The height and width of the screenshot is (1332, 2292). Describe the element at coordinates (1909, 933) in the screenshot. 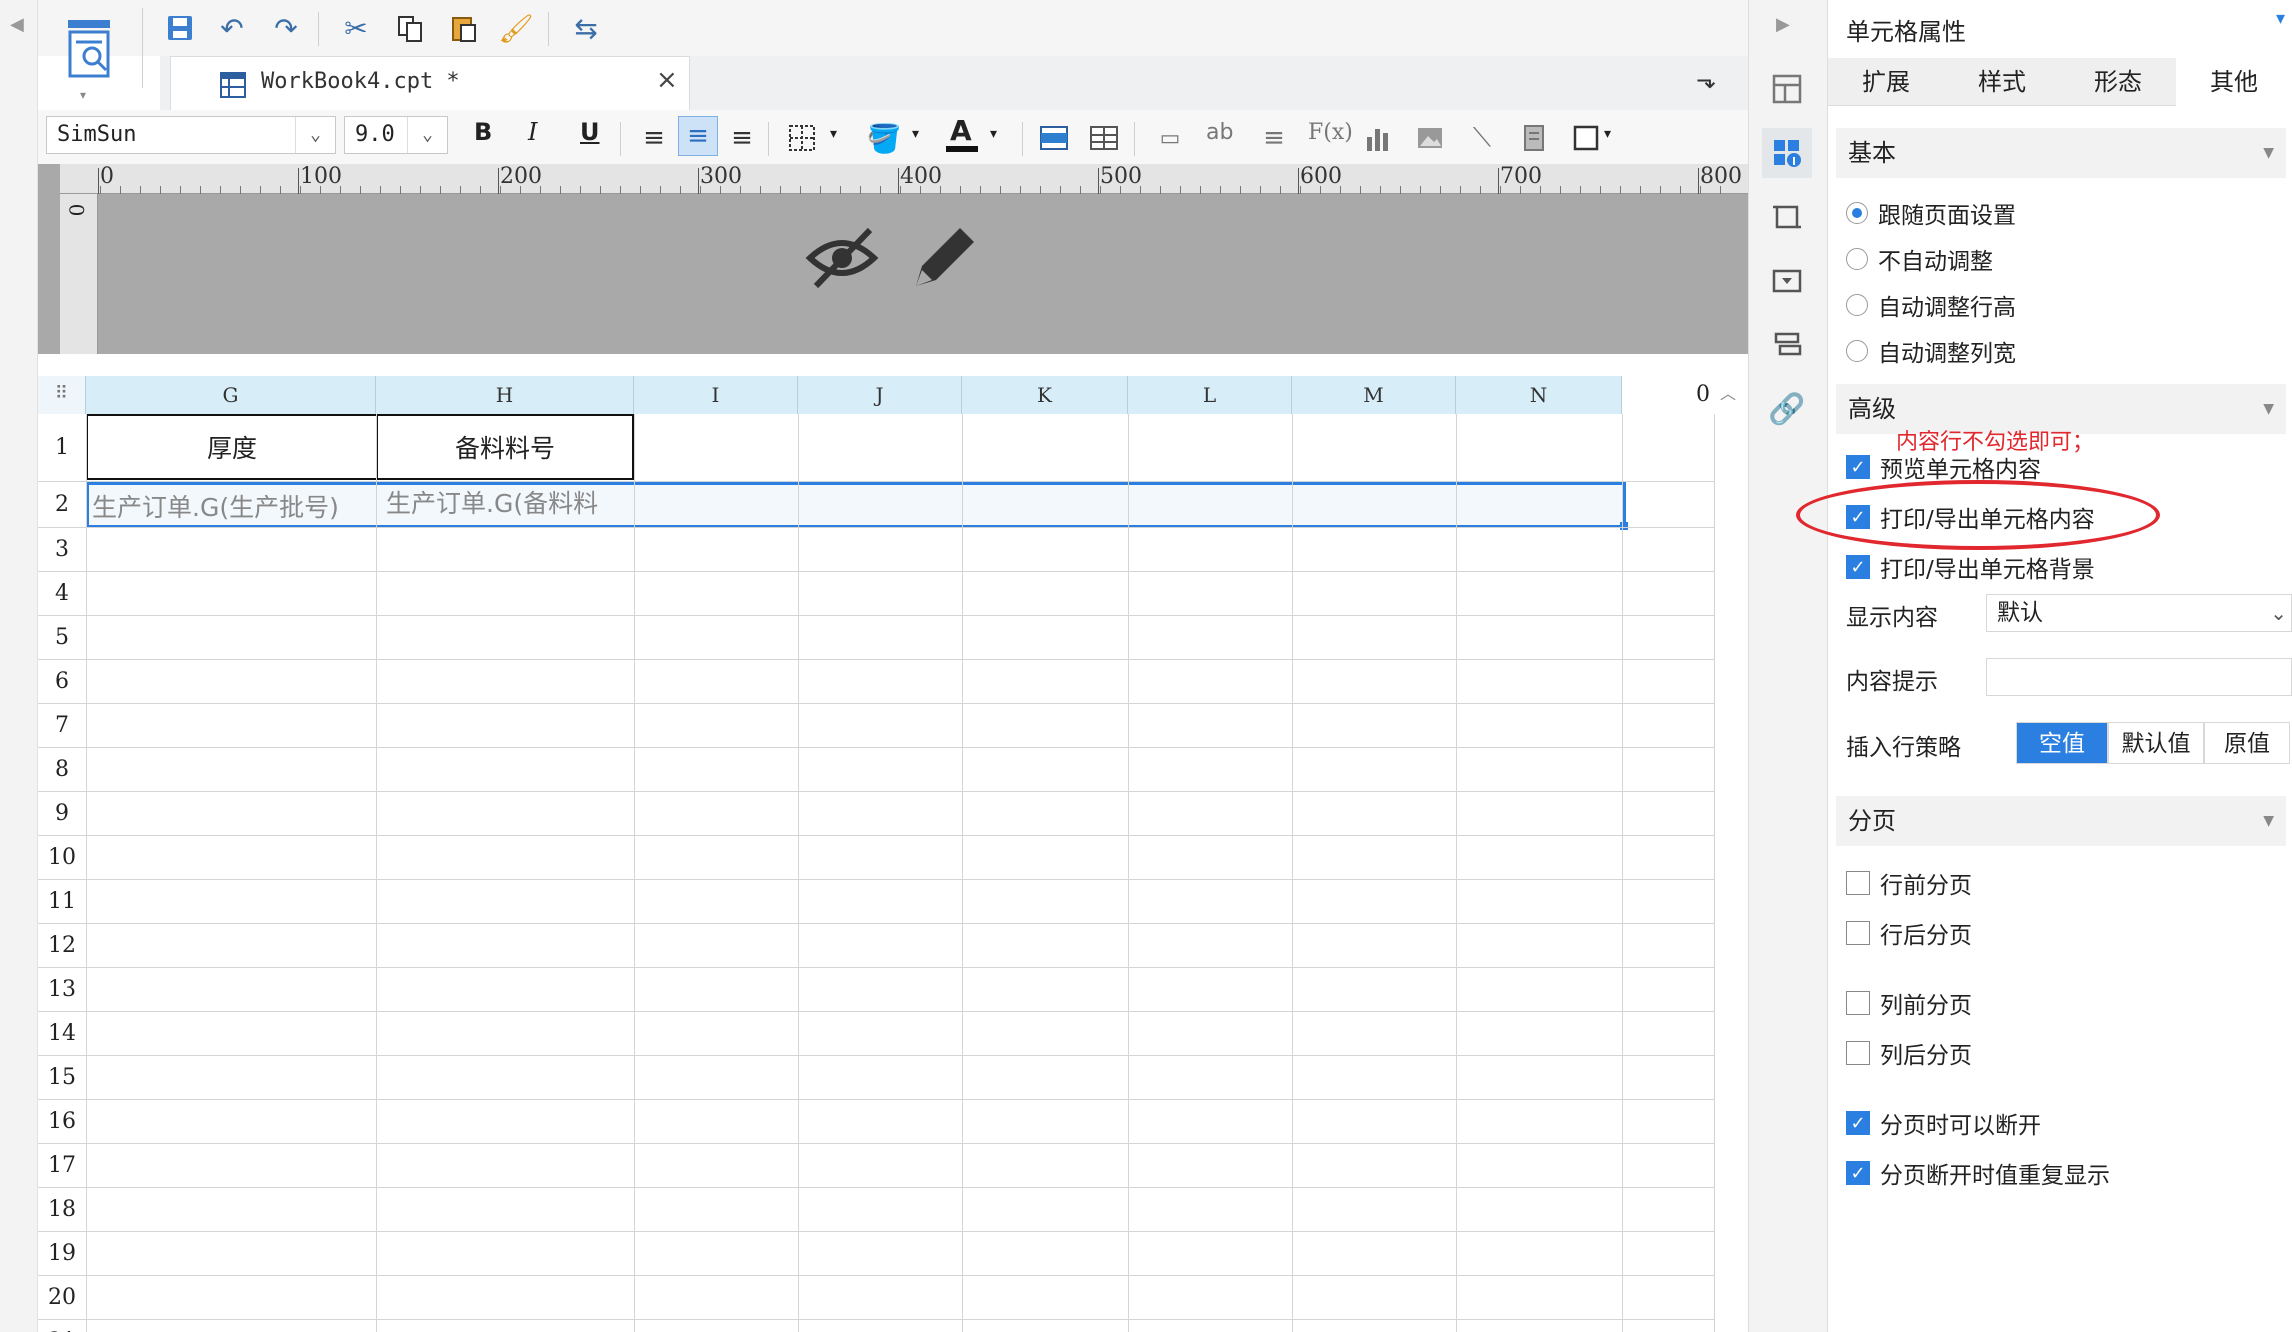

I see `paging-checkbox-row: 行后分页` at that location.